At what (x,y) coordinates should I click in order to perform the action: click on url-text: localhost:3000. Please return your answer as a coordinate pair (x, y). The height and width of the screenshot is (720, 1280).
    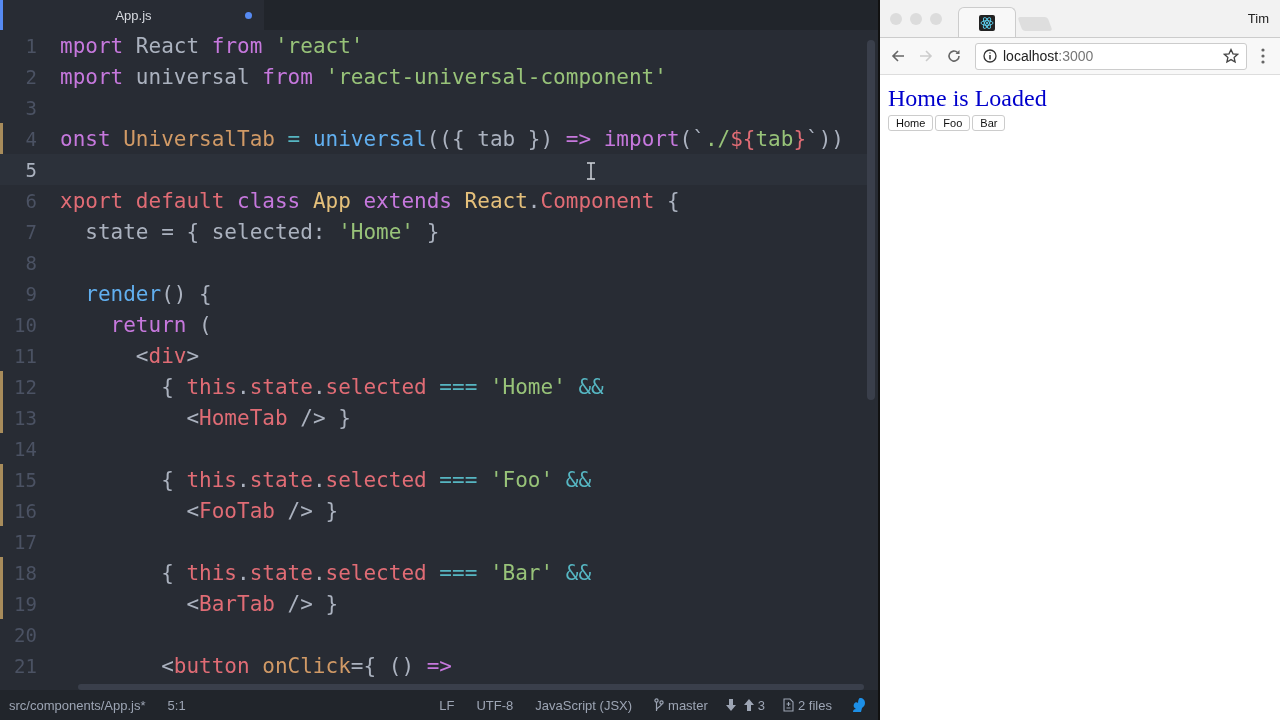
    Looking at the image, I should click on (1048, 56).